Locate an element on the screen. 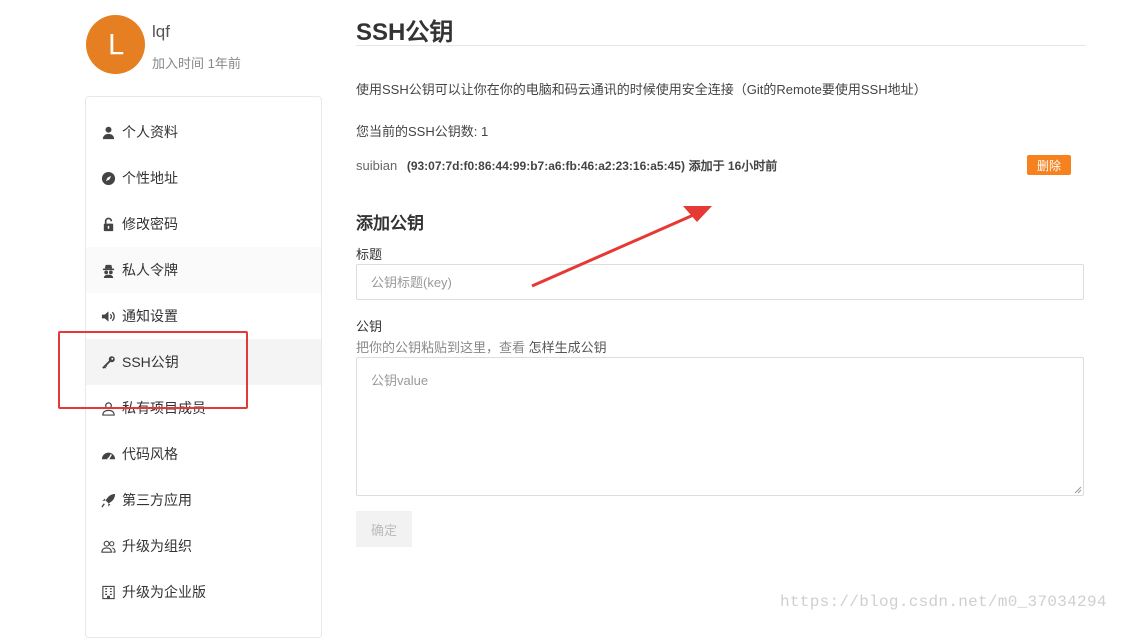  user-icon is located at coordinates (108, 132).